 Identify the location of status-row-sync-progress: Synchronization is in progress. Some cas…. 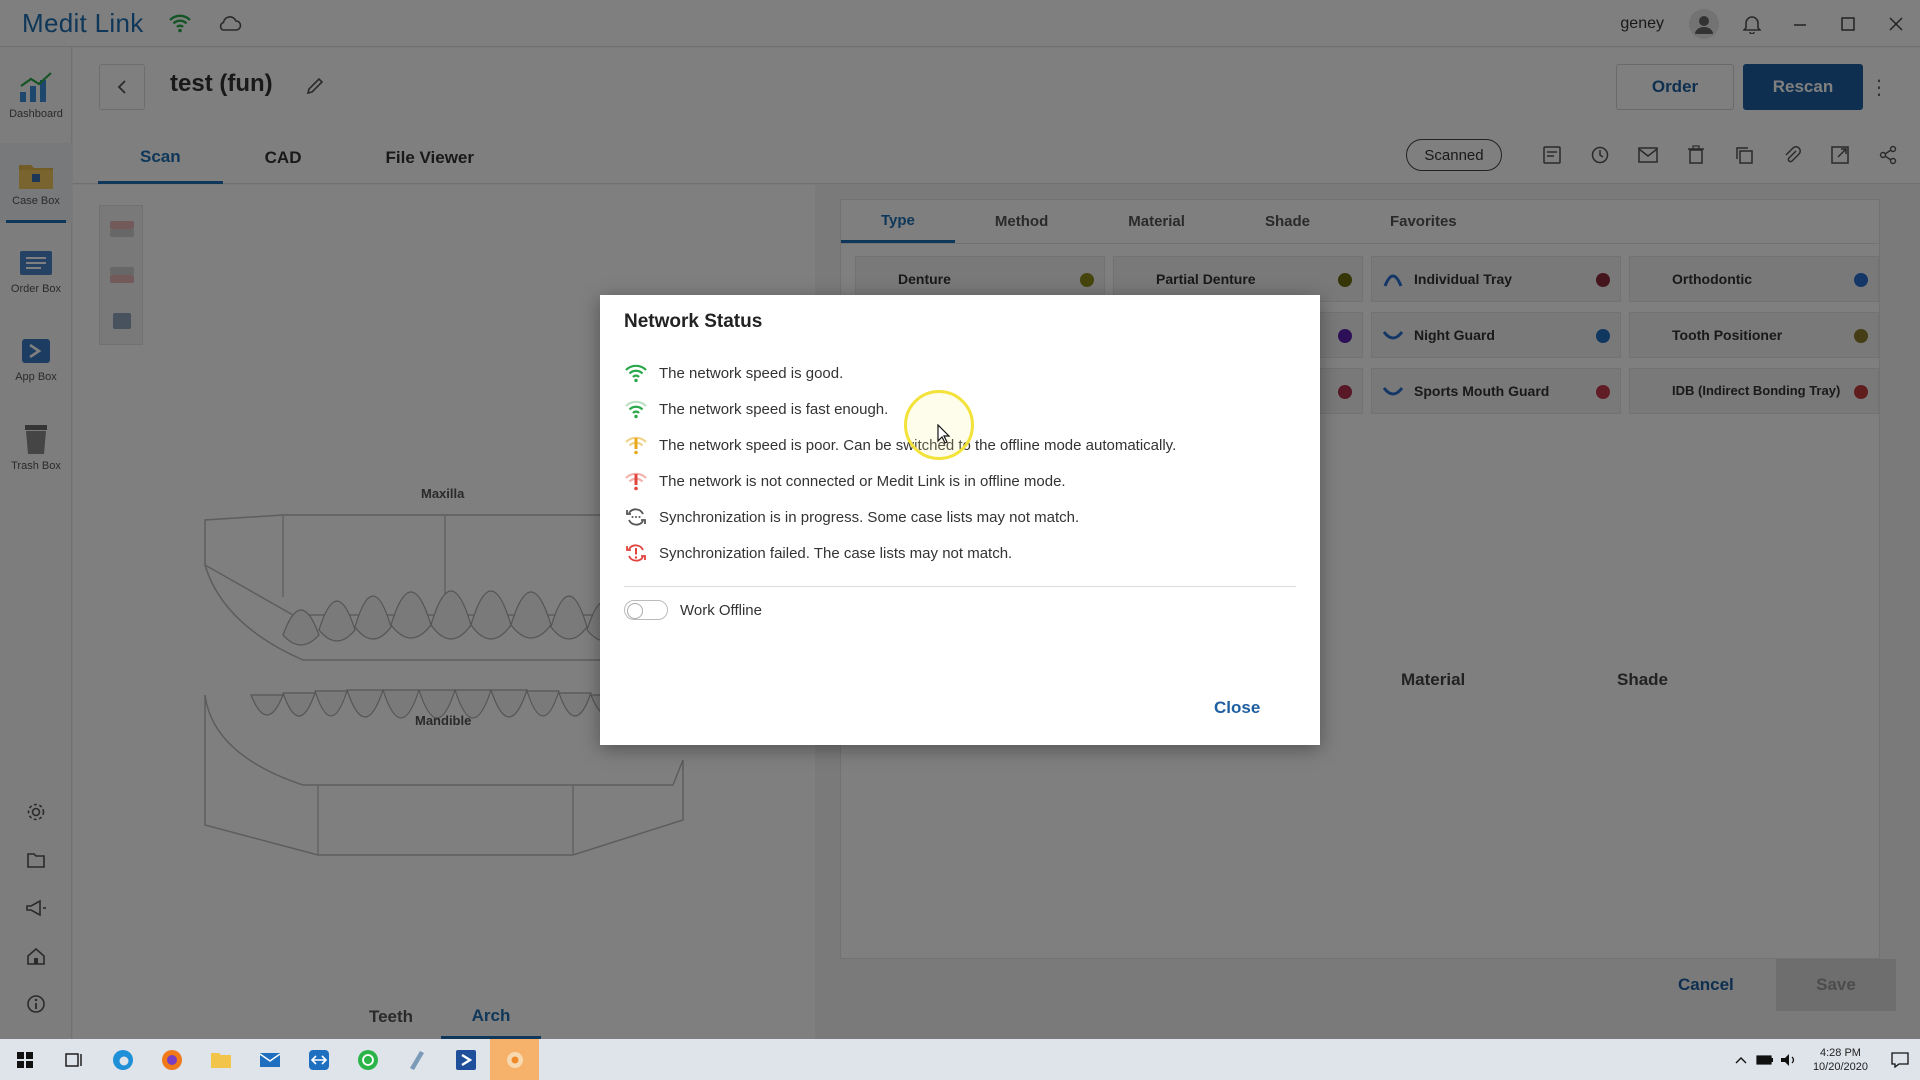
(851, 517).